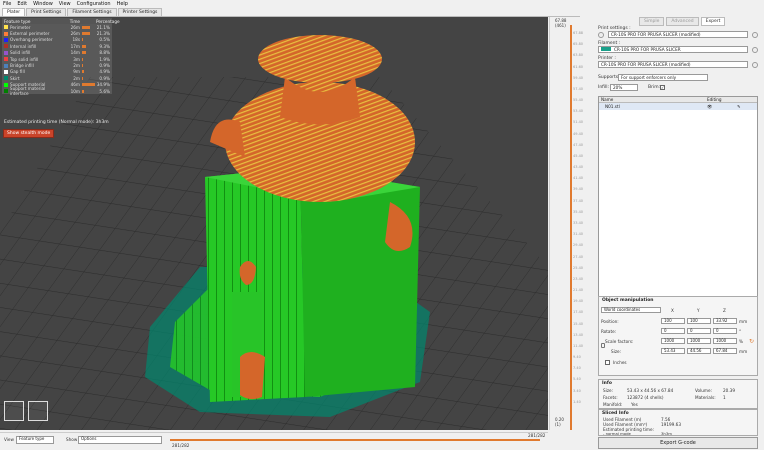  What do you see at coordinates (57, 72) in the screenshot?
I see `legend-row: Gap fill 9m 4.9%` at bounding box center [57, 72].